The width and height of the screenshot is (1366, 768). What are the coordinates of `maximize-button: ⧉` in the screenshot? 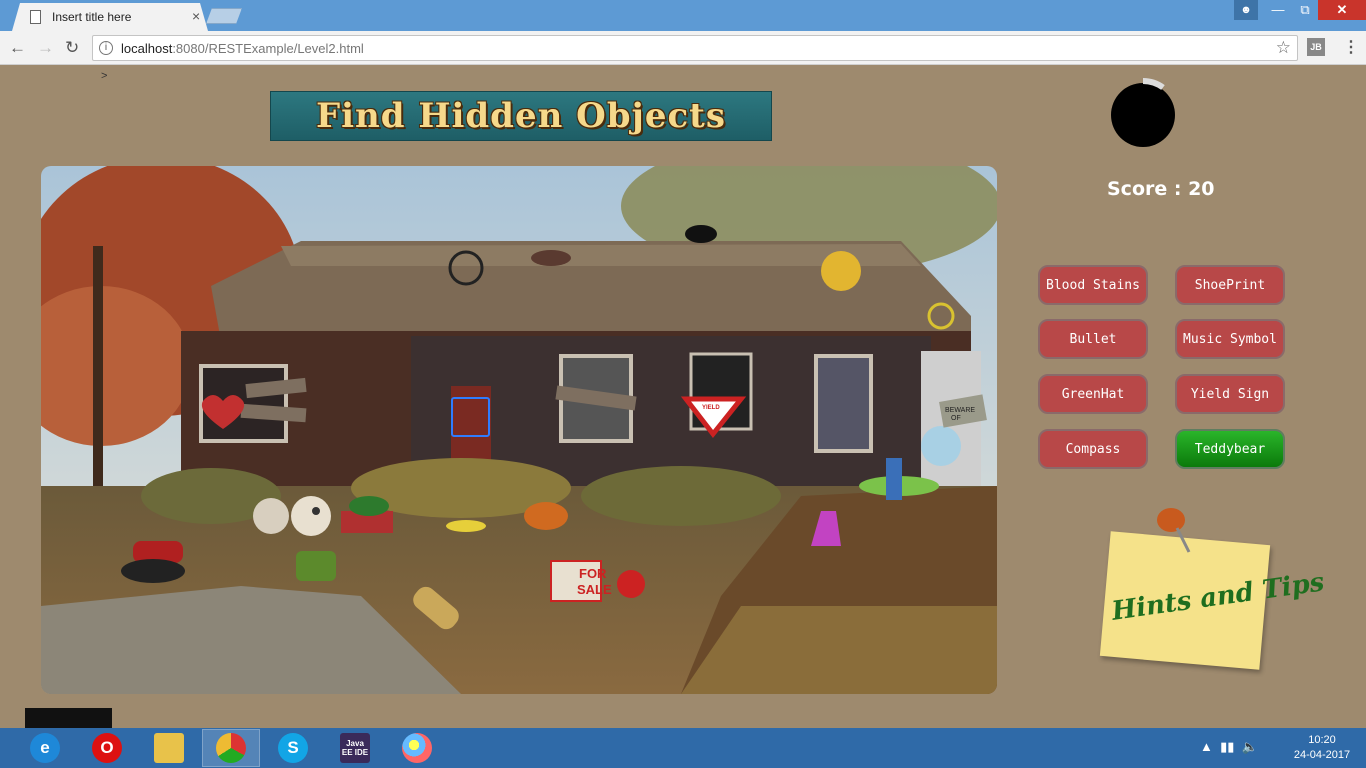 It's located at (1305, 10).